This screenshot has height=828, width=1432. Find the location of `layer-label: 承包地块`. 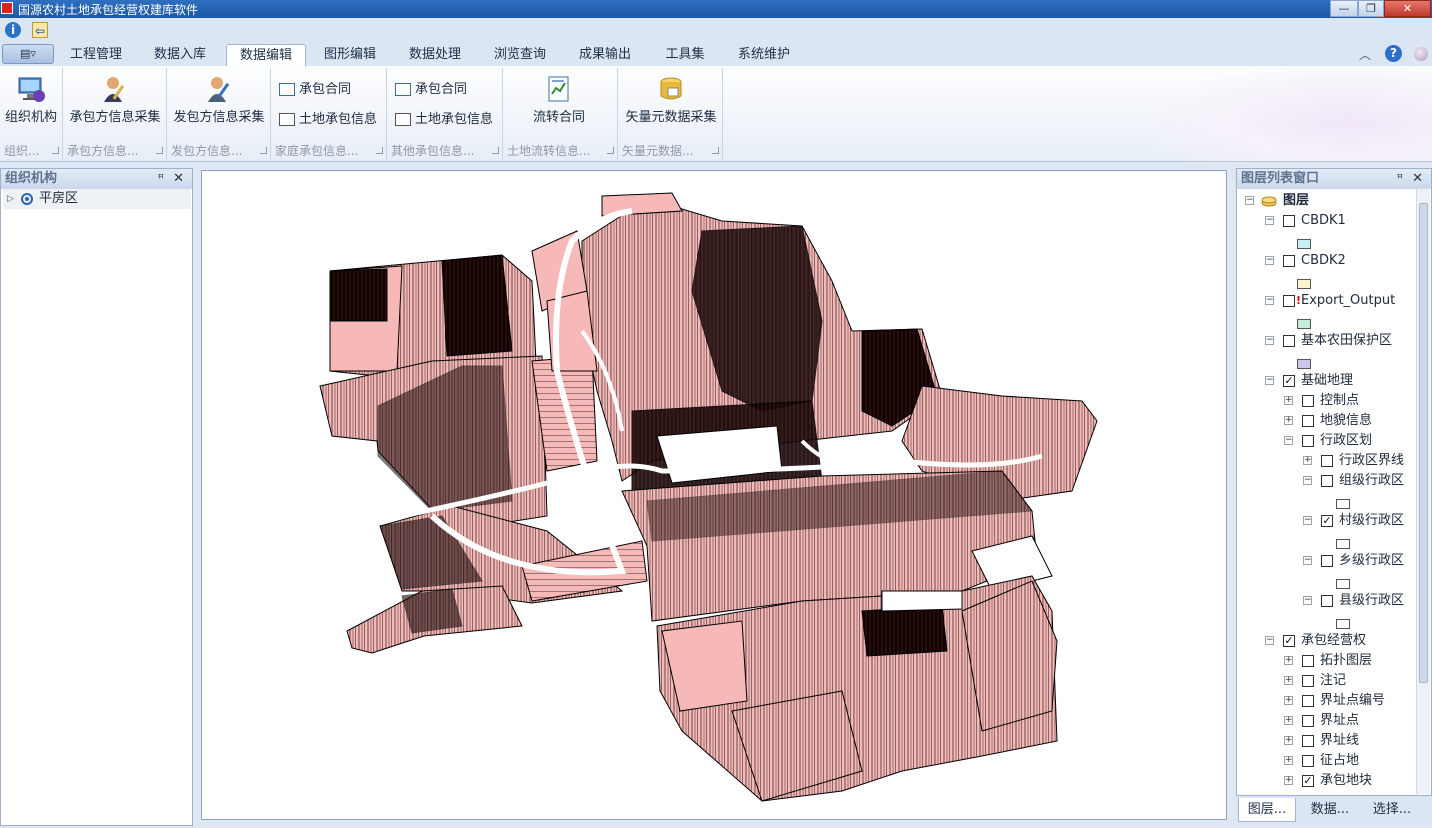

layer-label: 承包地块 is located at coordinates (1346, 780).